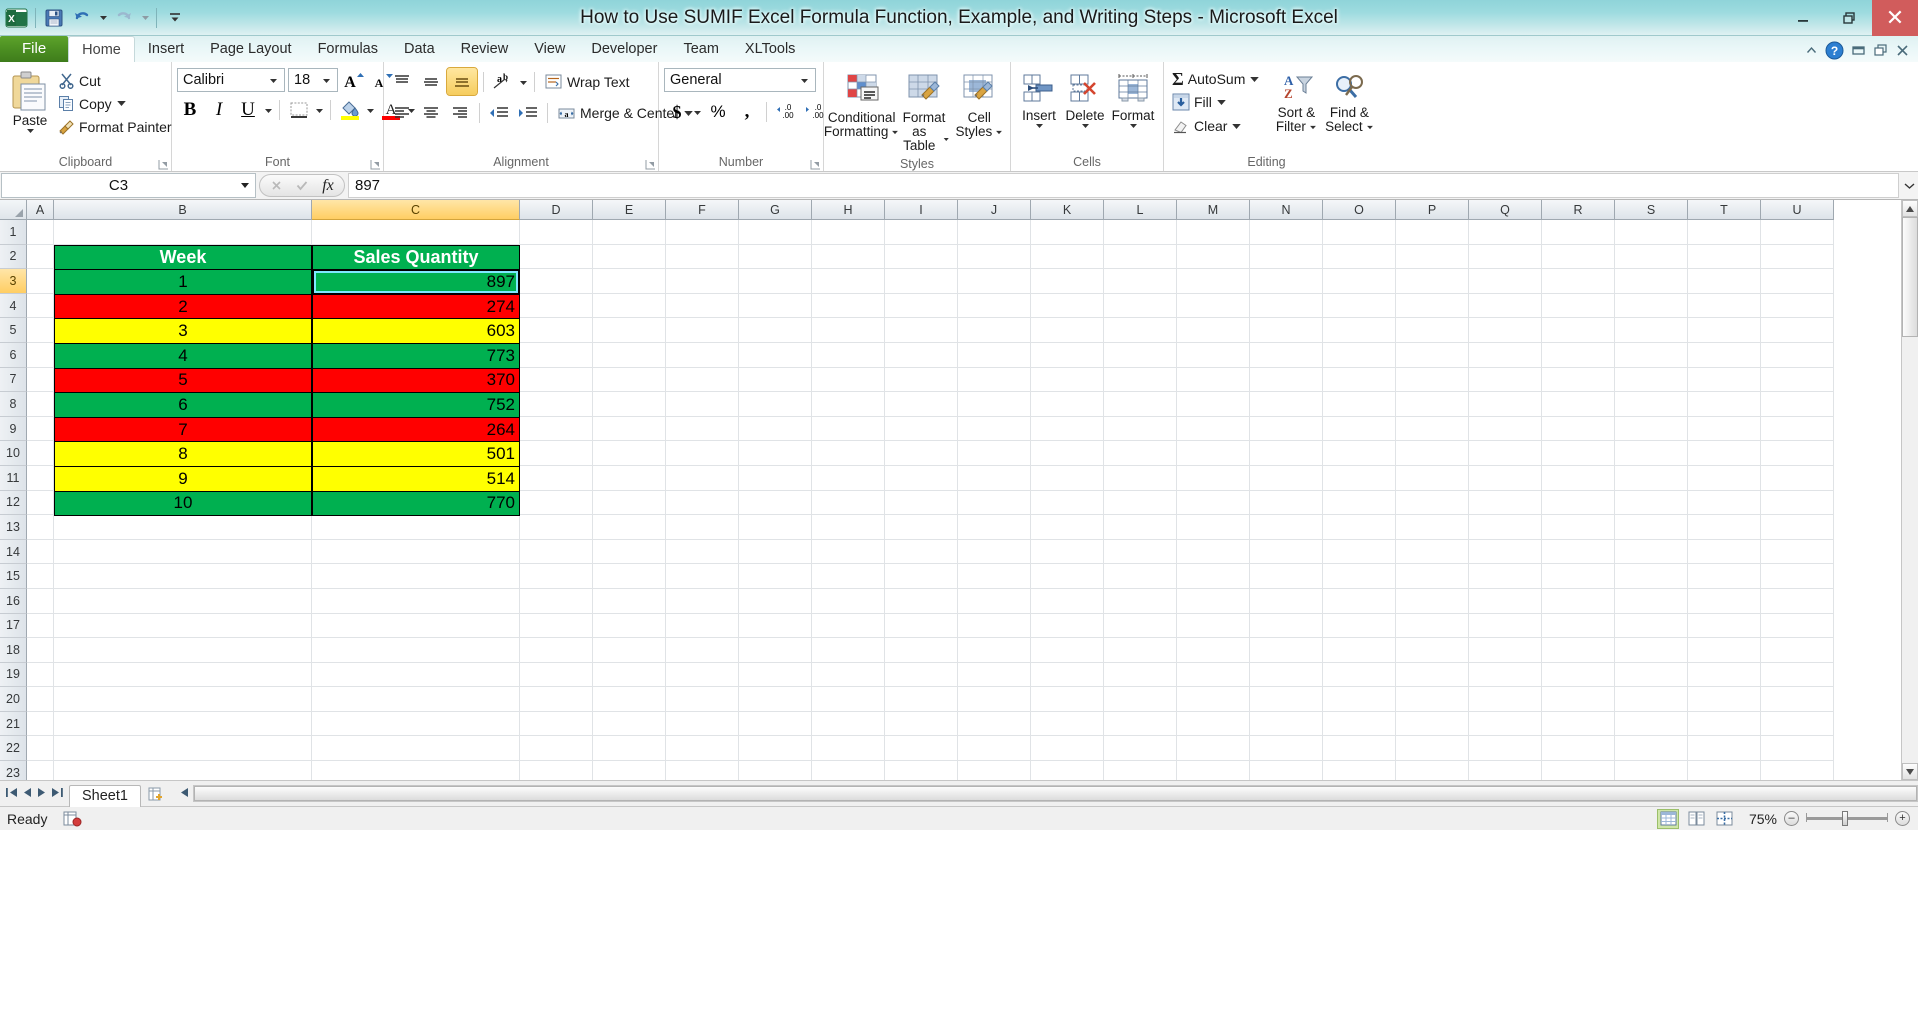  What do you see at coordinates (1432, 330) in the screenshot?
I see `cell-P5` at bounding box center [1432, 330].